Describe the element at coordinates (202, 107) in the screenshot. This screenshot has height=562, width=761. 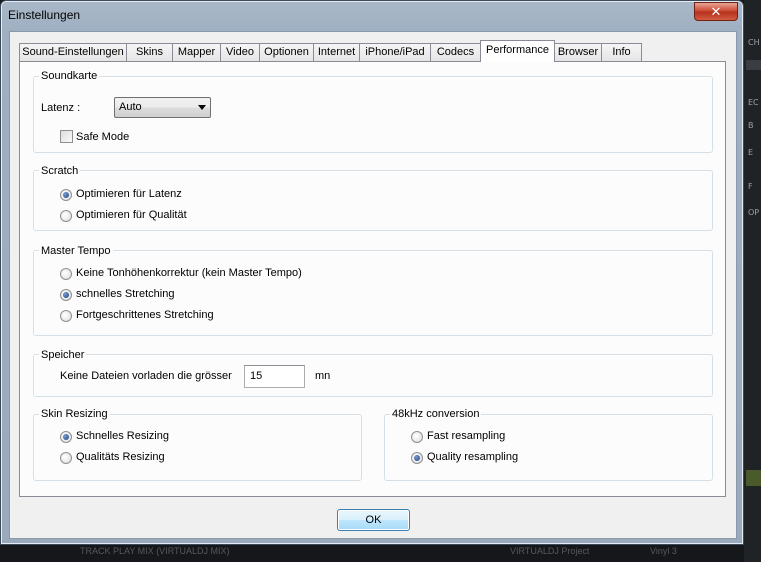
I see `chevron-down-icon` at that location.